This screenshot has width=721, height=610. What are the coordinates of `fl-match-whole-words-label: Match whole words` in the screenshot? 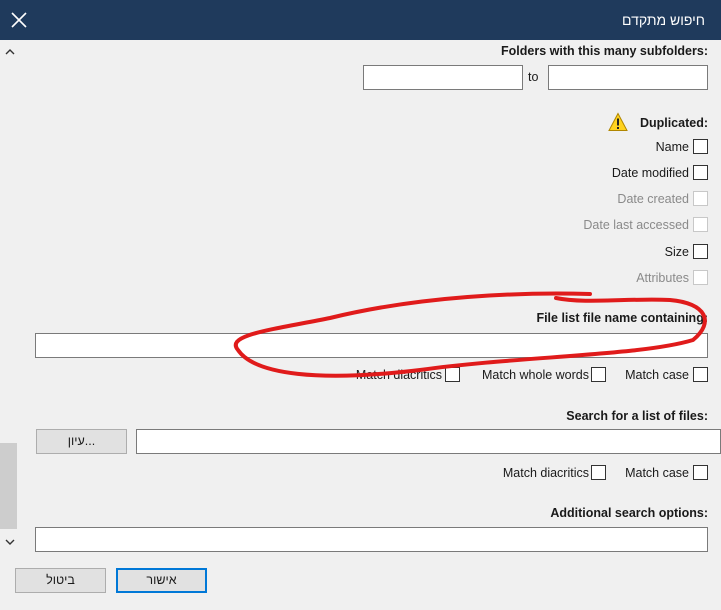 It's located at (535, 375).